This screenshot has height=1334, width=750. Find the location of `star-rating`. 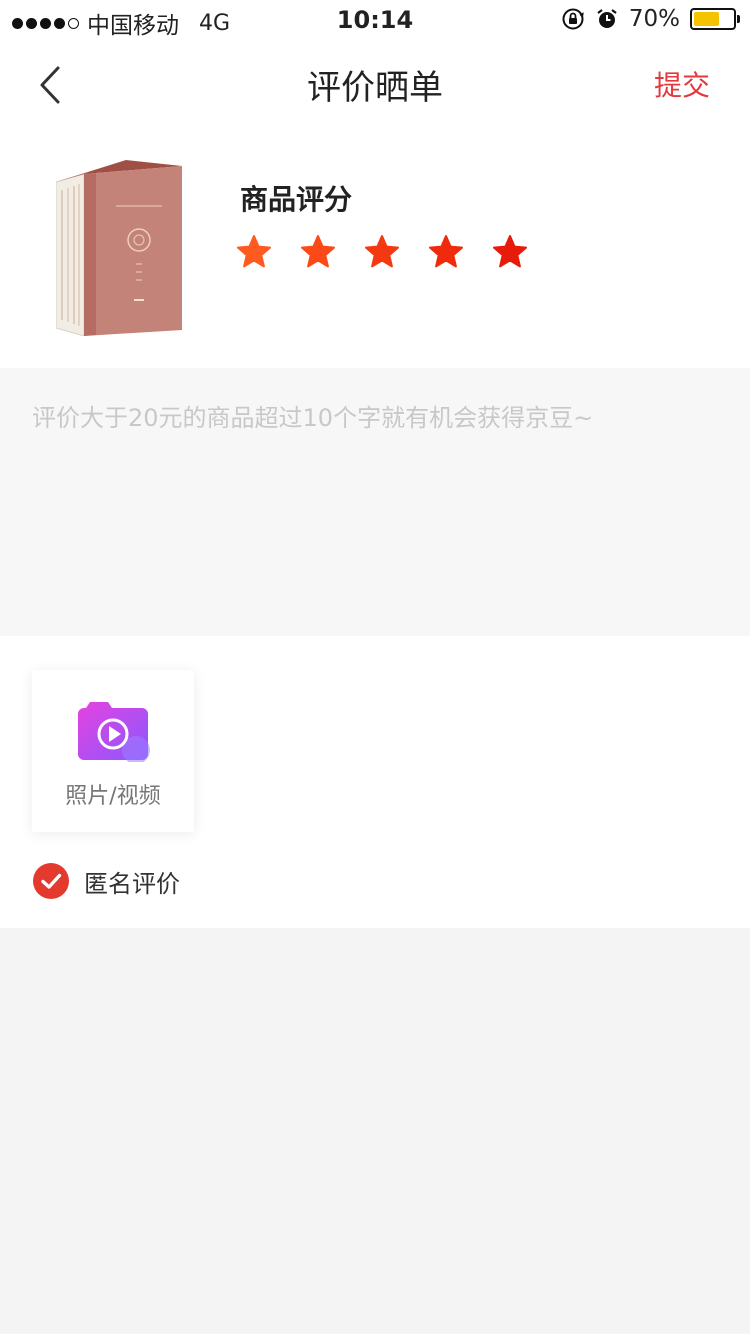

star-rating is located at coordinates (382, 252).